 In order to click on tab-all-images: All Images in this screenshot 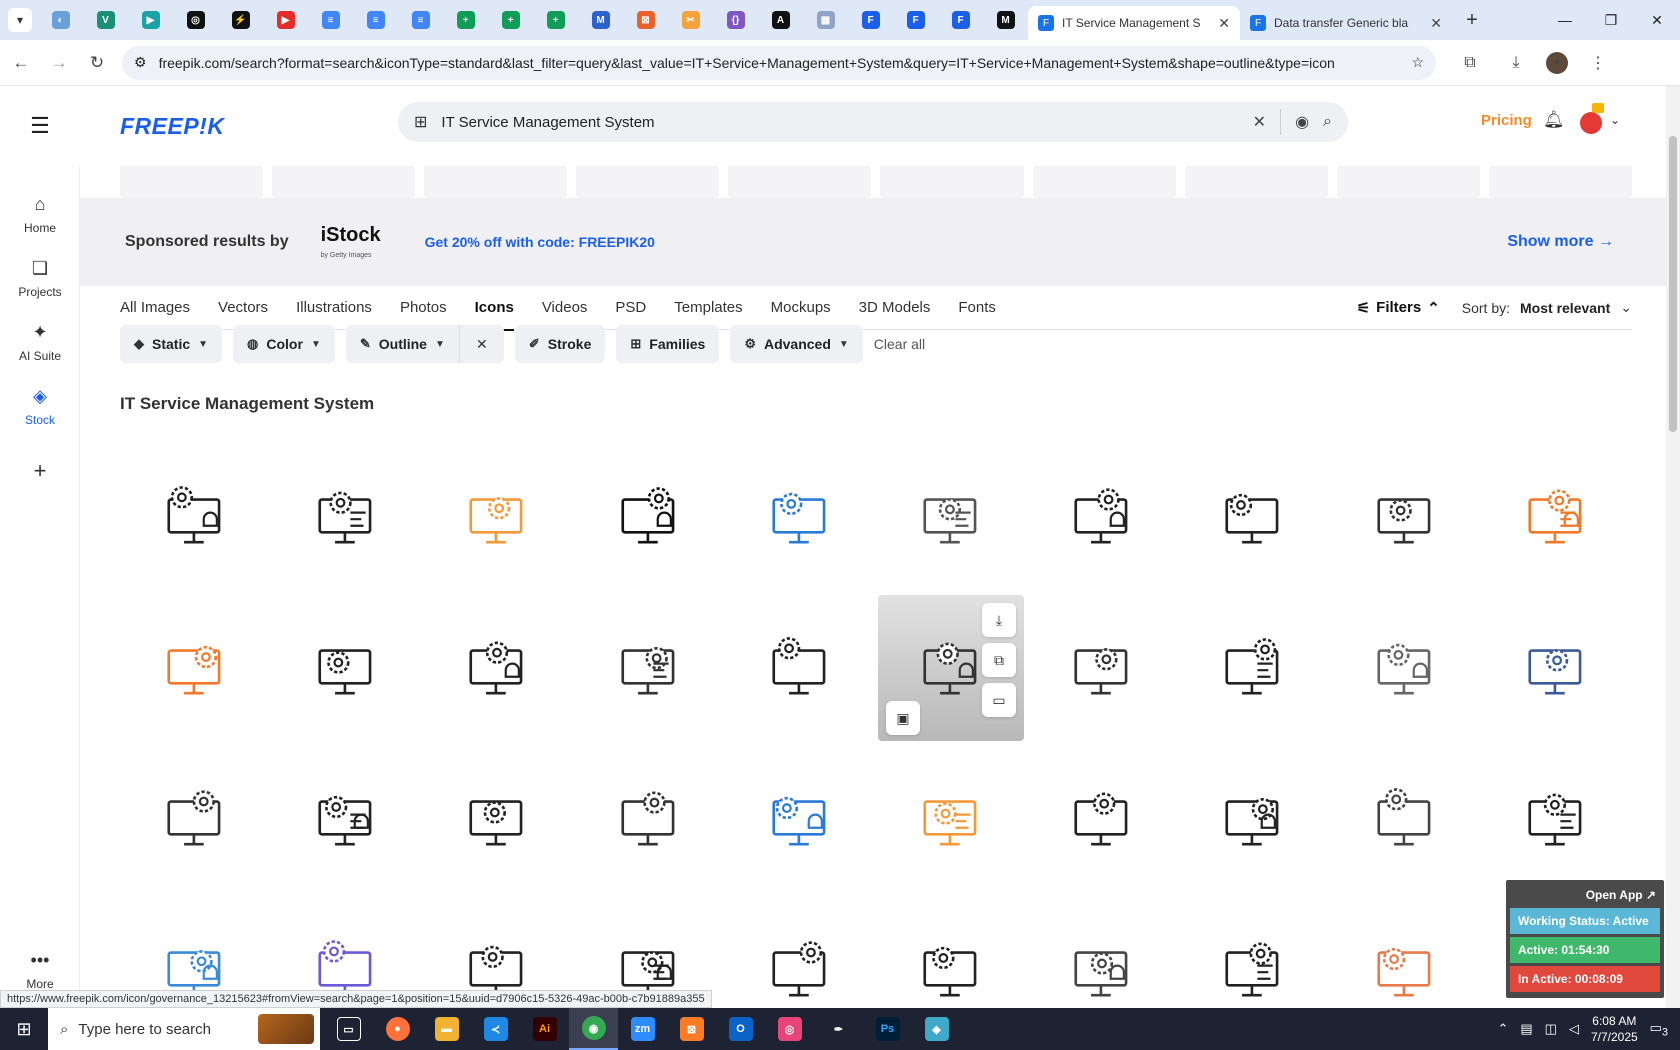, I will do `click(155, 308)`.